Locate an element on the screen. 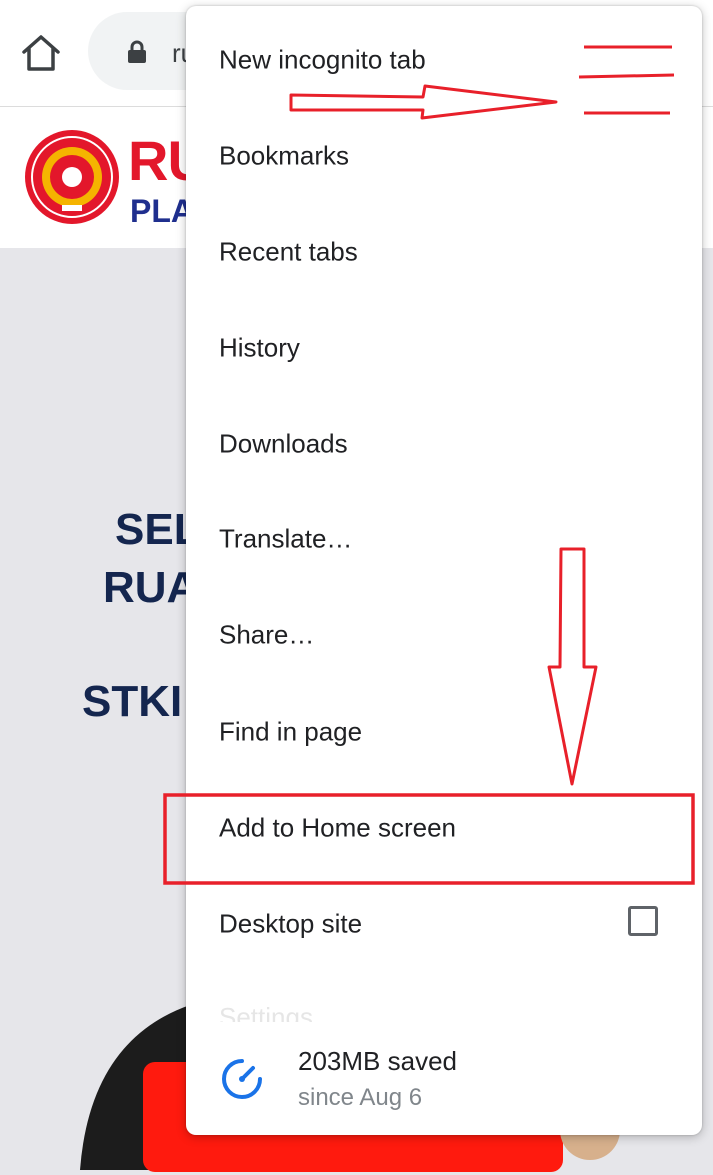 The image size is (713, 1175). university-seal-logo is located at coordinates (72, 177).